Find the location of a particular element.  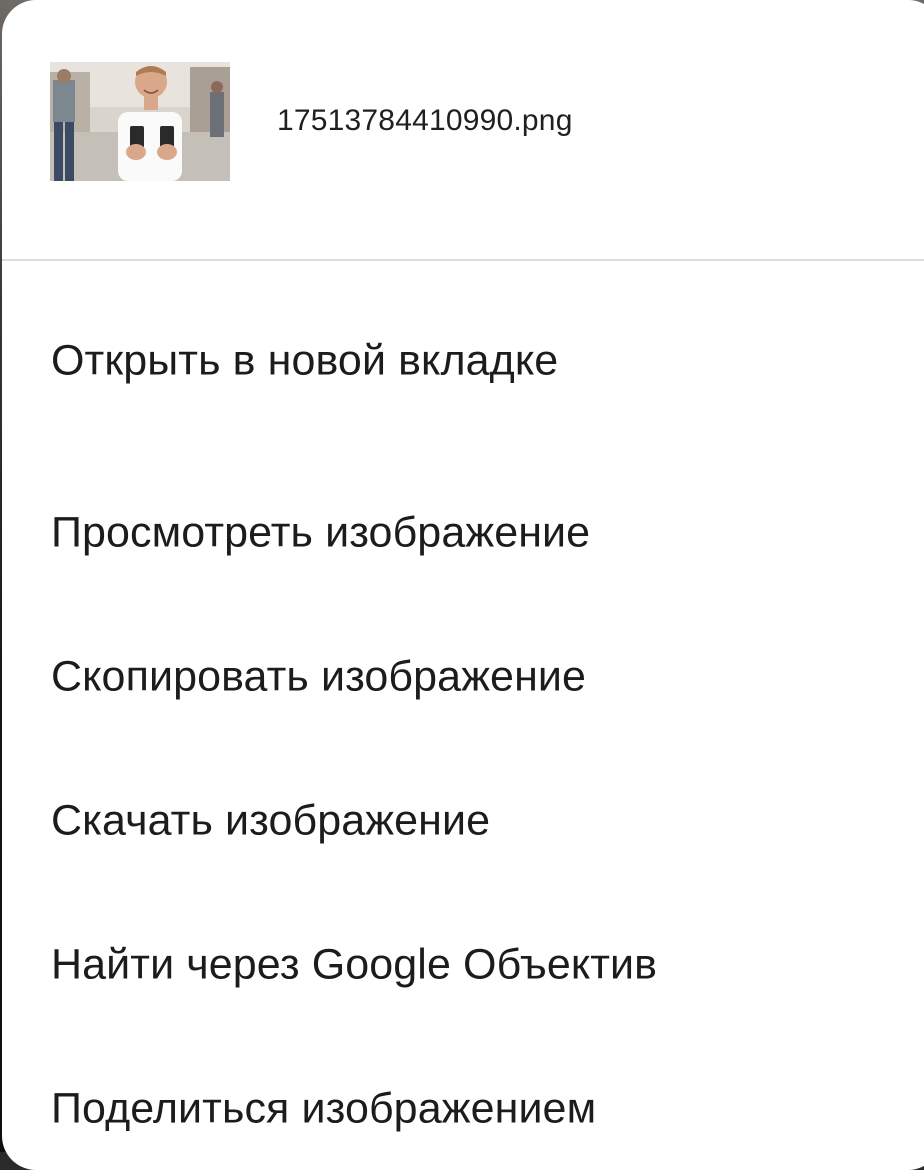

menu-item-share-image: Поделиться изображением is located at coordinates (463, 1103).